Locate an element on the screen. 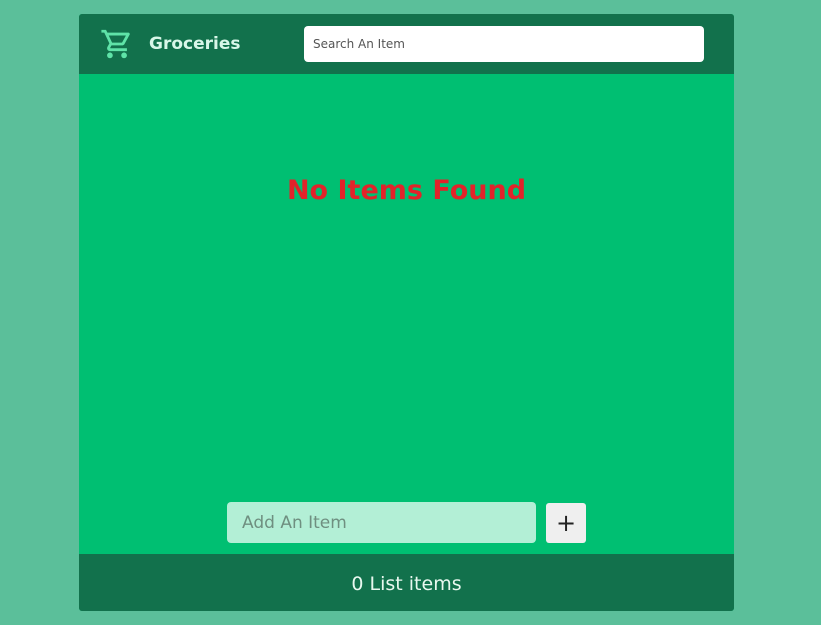 This screenshot has width=821, height=625. shopping-cart-icon is located at coordinates (115, 44).